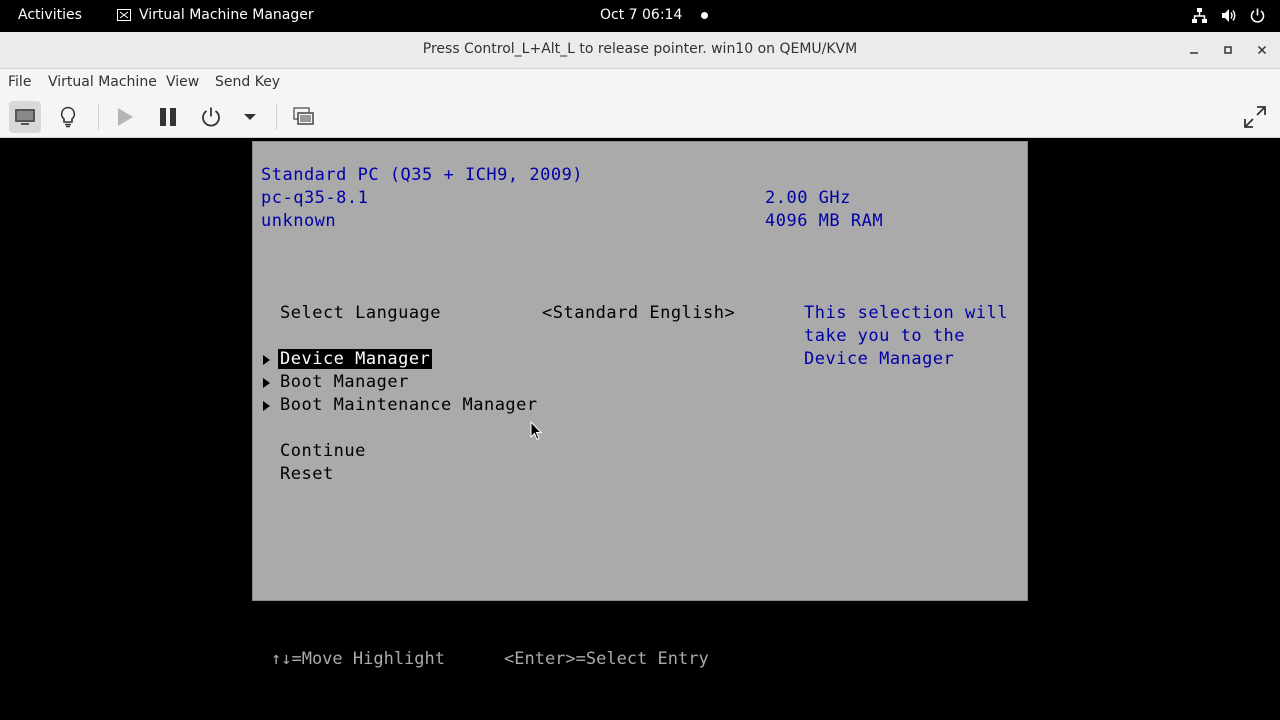  I want to click on console-button, so click(25, 117).